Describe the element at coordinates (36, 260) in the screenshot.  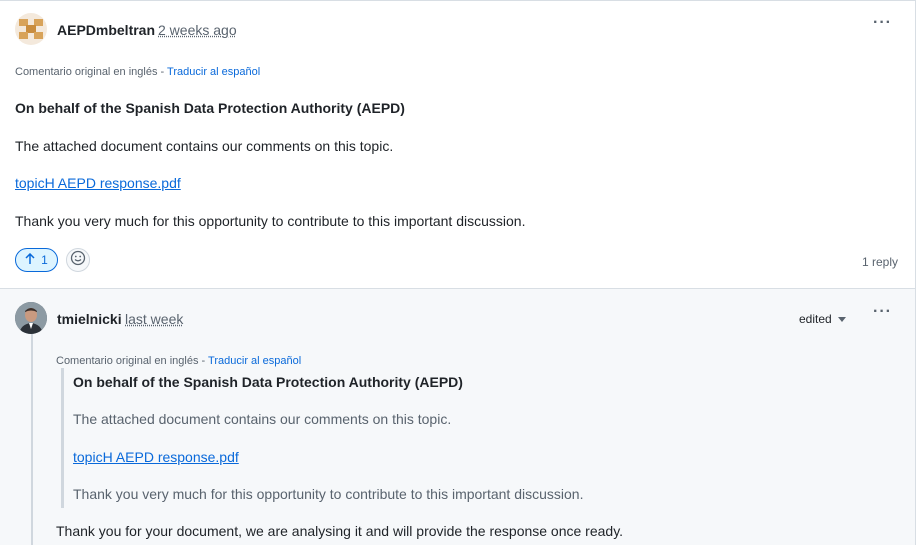
I see `upvote-reaction-button: 1` at that location.